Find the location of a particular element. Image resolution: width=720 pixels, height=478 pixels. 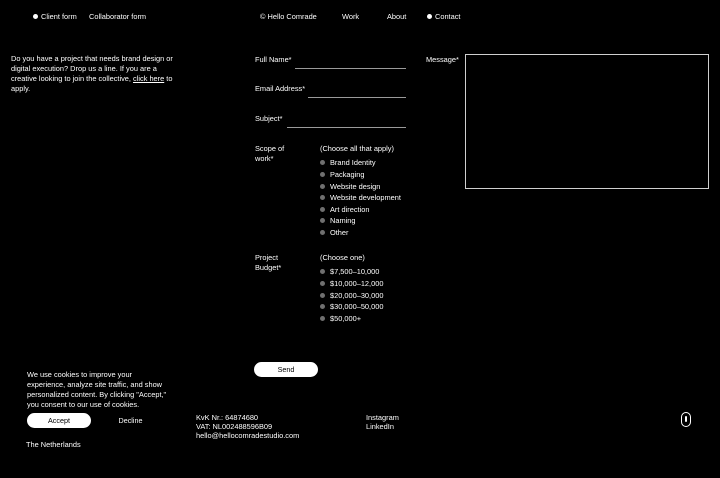

send-button: Send is located at coordinates (286, 369).